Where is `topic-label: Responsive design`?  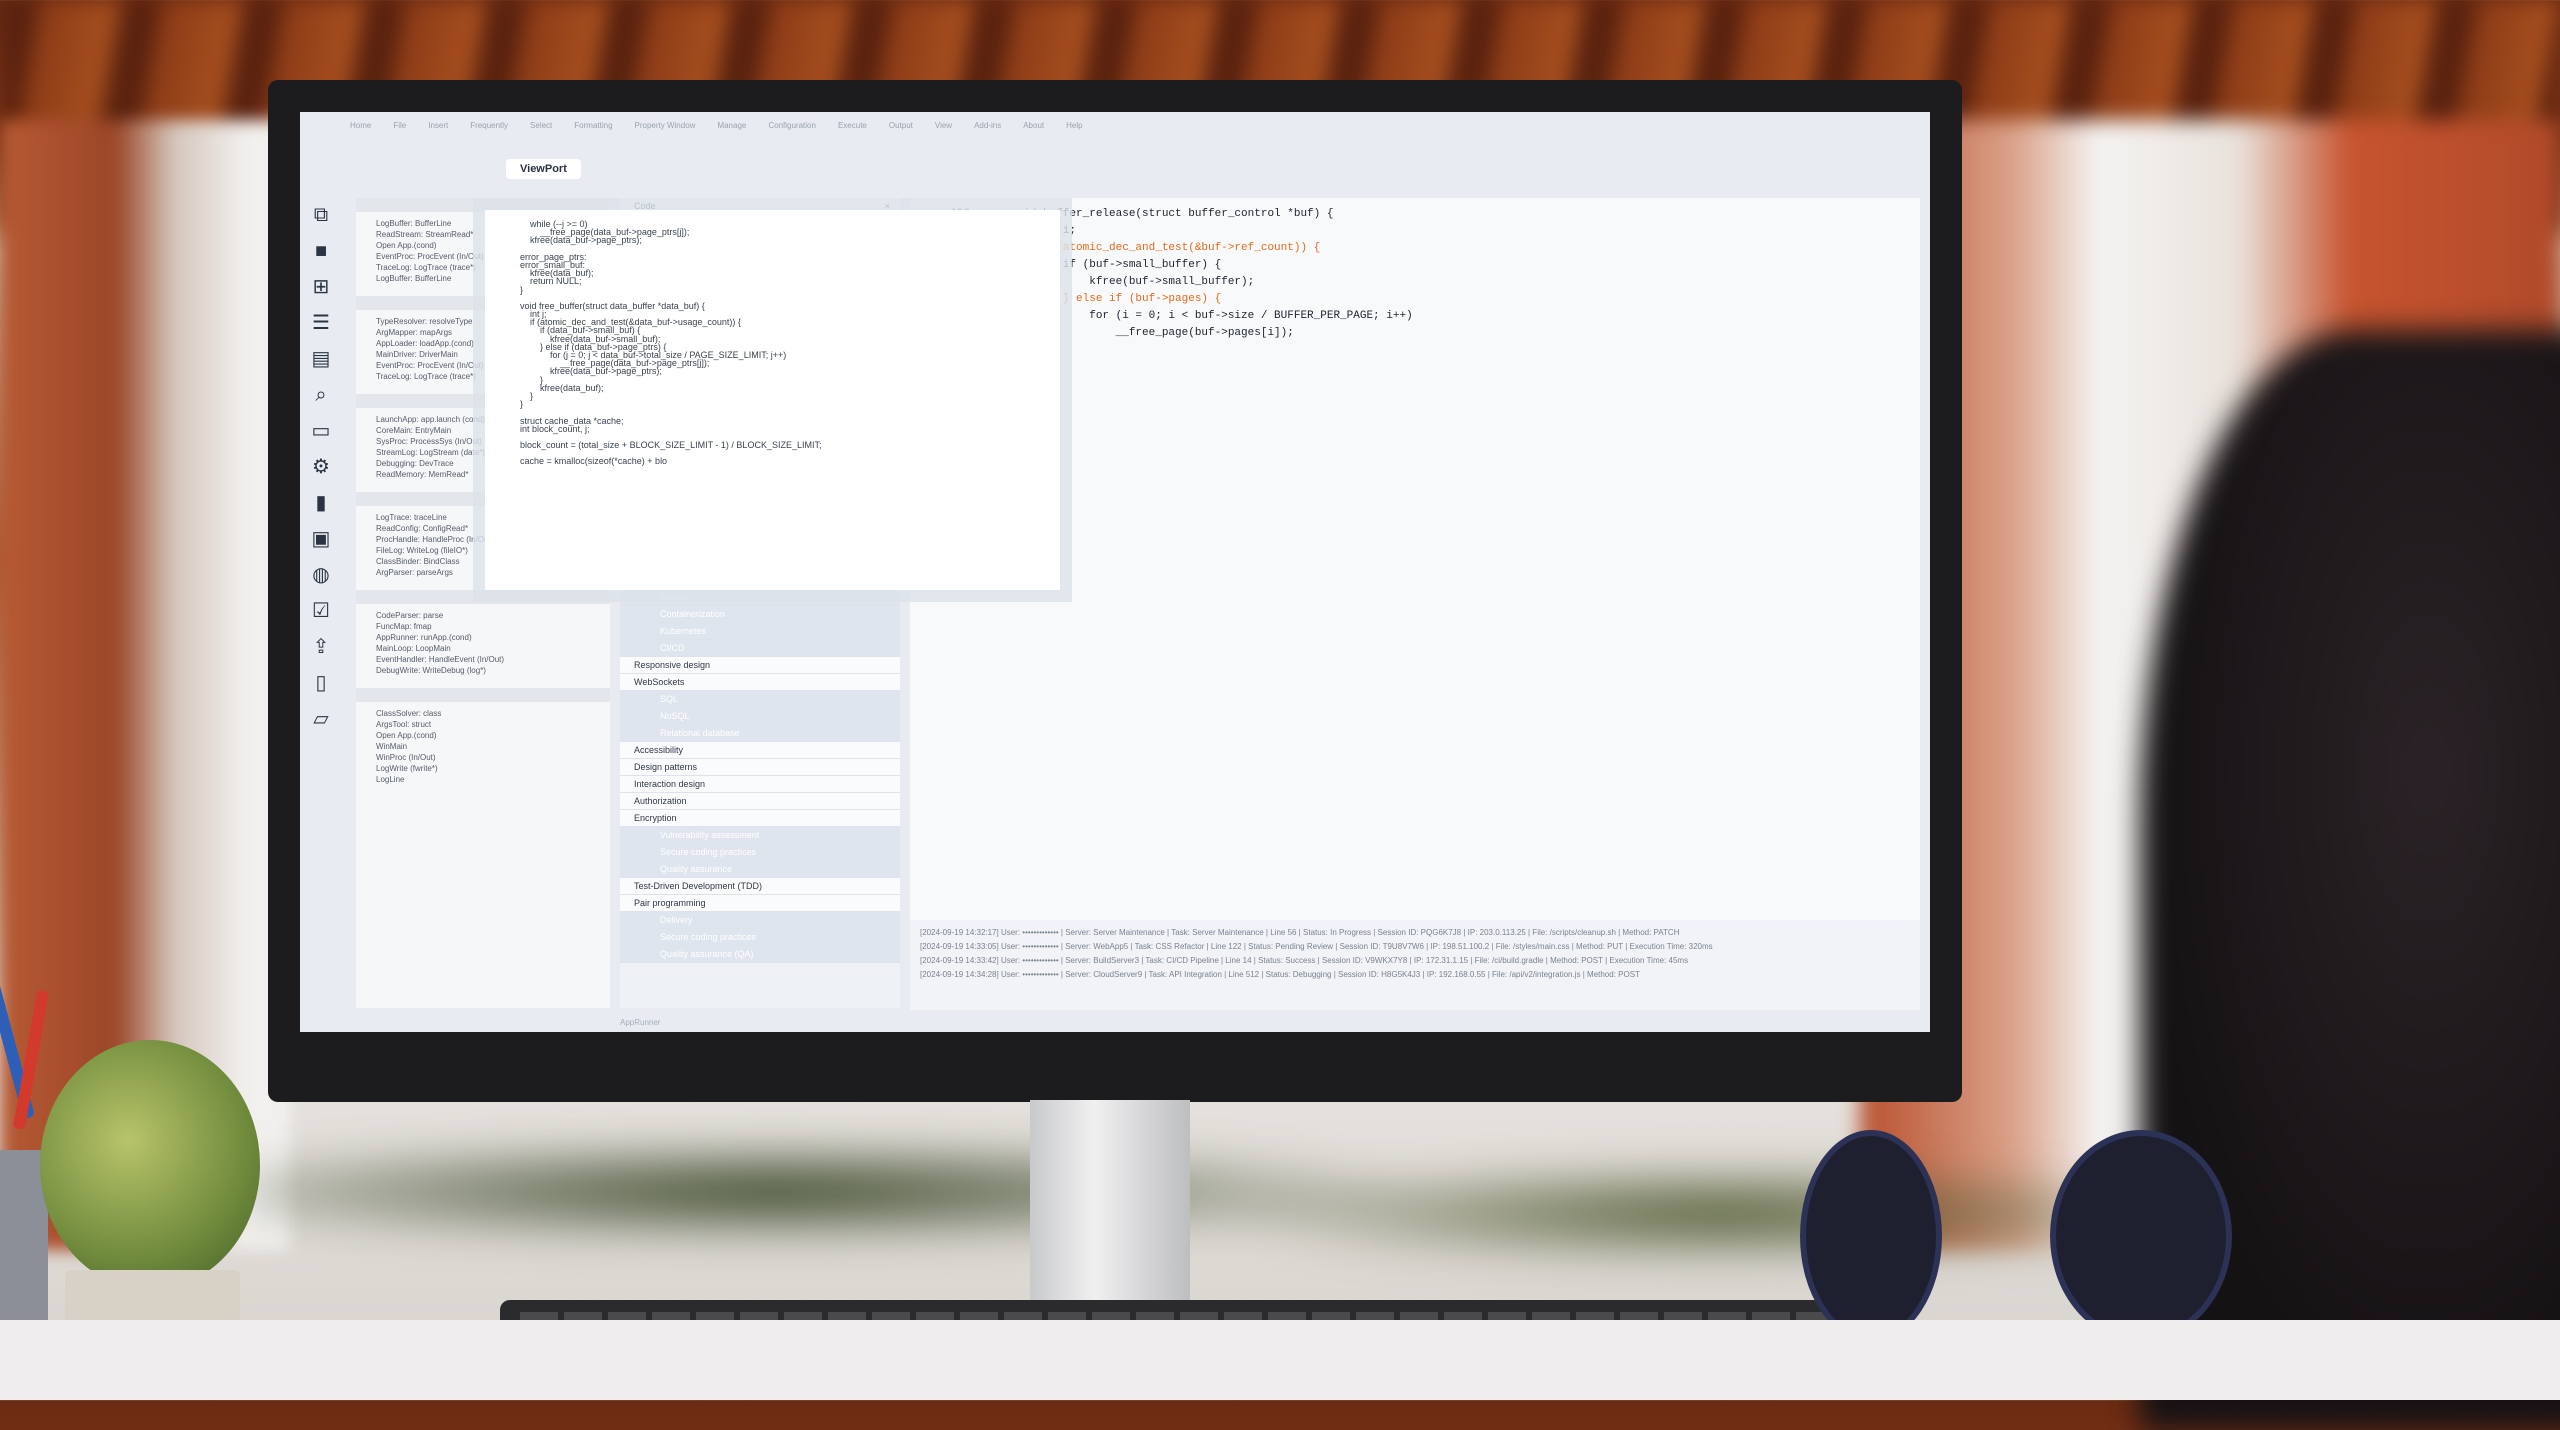
topic-label: Responsive design is located at coordinates (672, 665).